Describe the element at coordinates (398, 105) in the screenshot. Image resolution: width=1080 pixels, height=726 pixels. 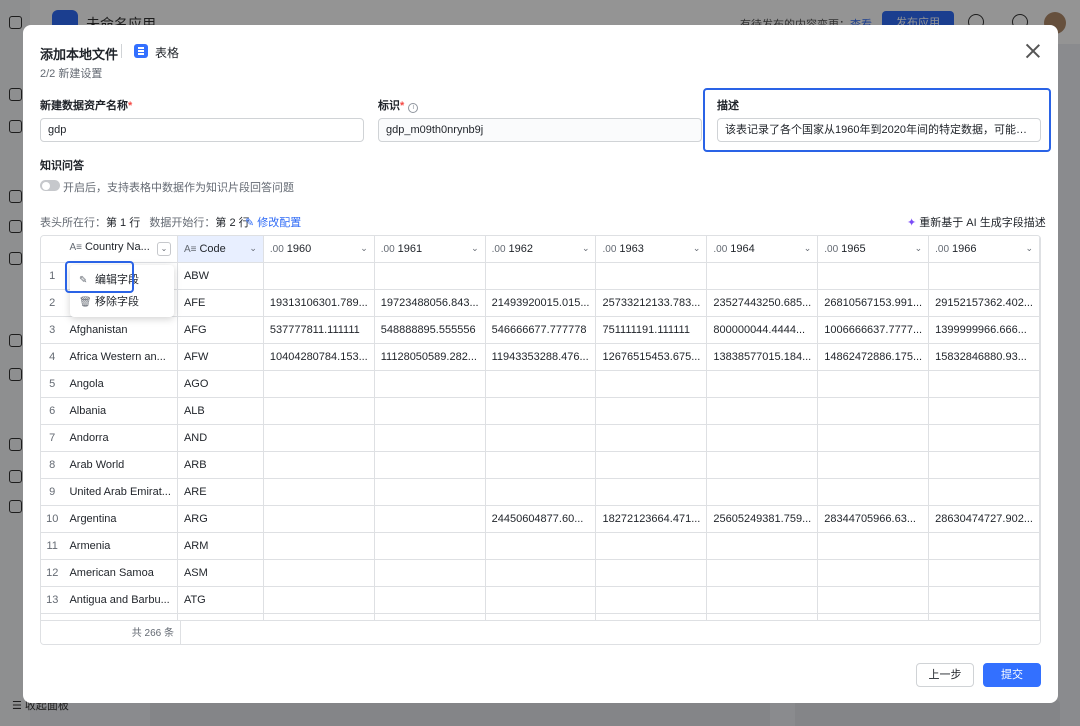
I see `id-field-label: 标识* i` at that location.